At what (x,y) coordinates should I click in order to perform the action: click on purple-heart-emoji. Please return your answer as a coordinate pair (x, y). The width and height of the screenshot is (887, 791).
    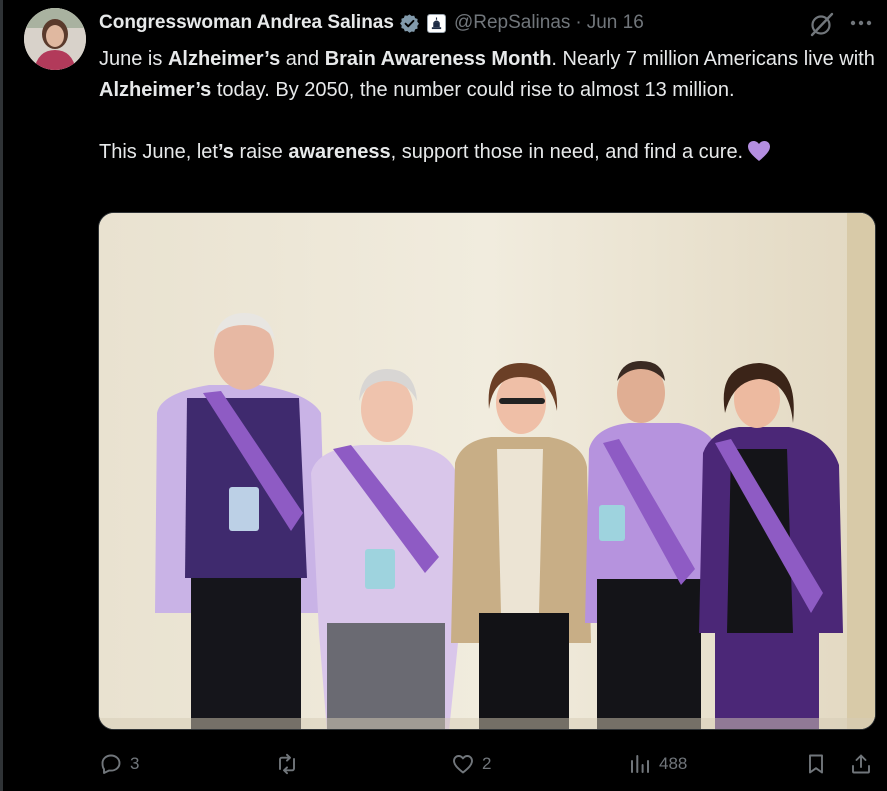
    Looking at the image, I should click on (759, 151).